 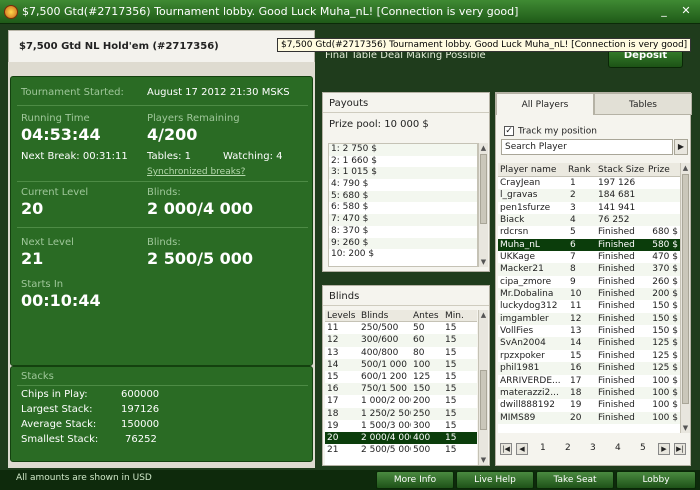 What do you see at coordinates (451, 328) in the screenshot?
I see `blind-cell: 15` at bounding box center [451, 328].